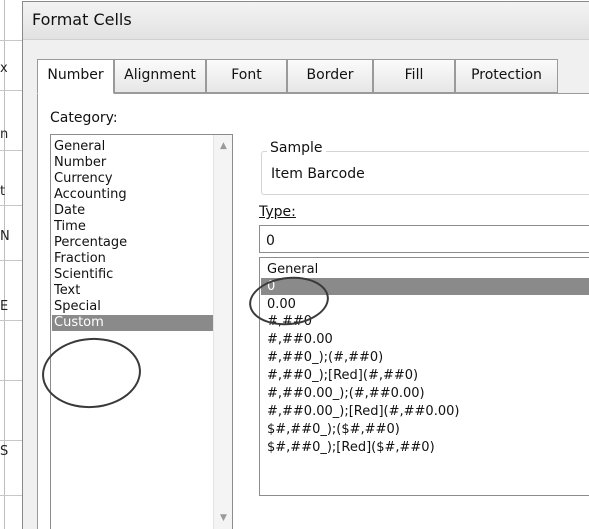  What do you see at coordinates (4, 135) in the screenshot?
I see `sheet-cell-fragment: n` at bounding box center [4, 135].